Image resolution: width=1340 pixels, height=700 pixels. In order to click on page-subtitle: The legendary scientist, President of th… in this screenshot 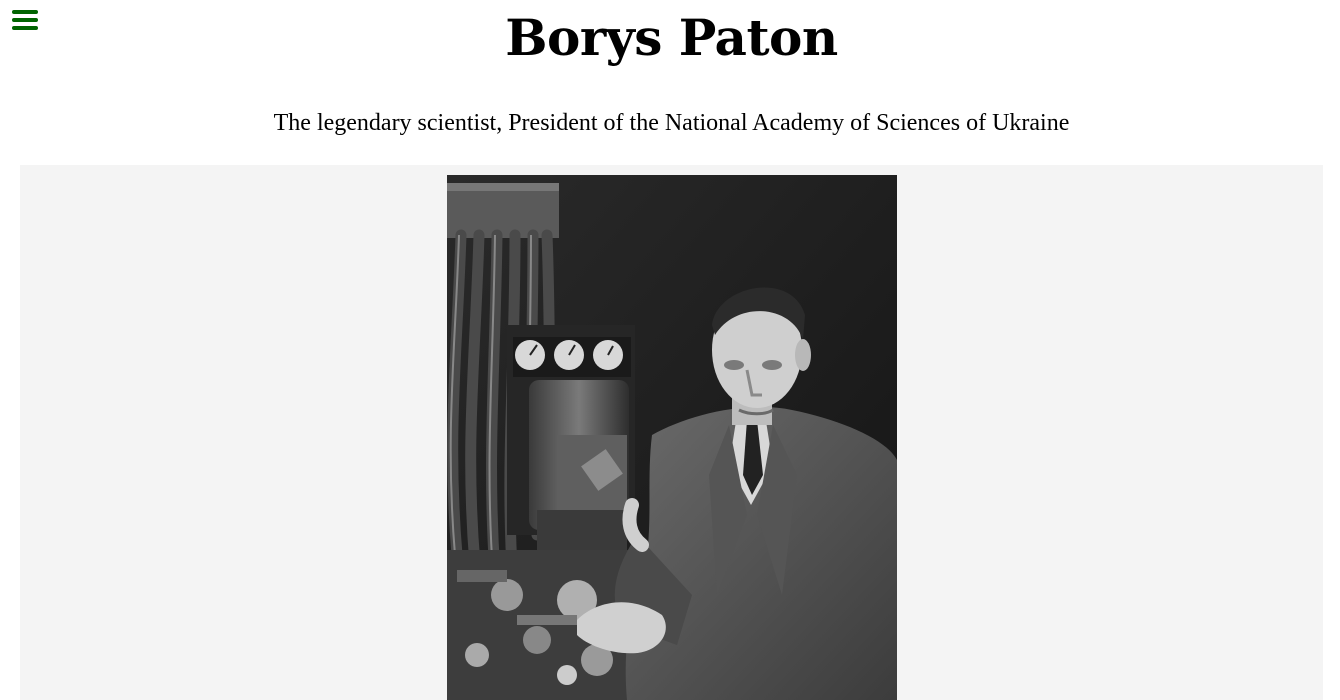, I will do `click(671, 123)`.